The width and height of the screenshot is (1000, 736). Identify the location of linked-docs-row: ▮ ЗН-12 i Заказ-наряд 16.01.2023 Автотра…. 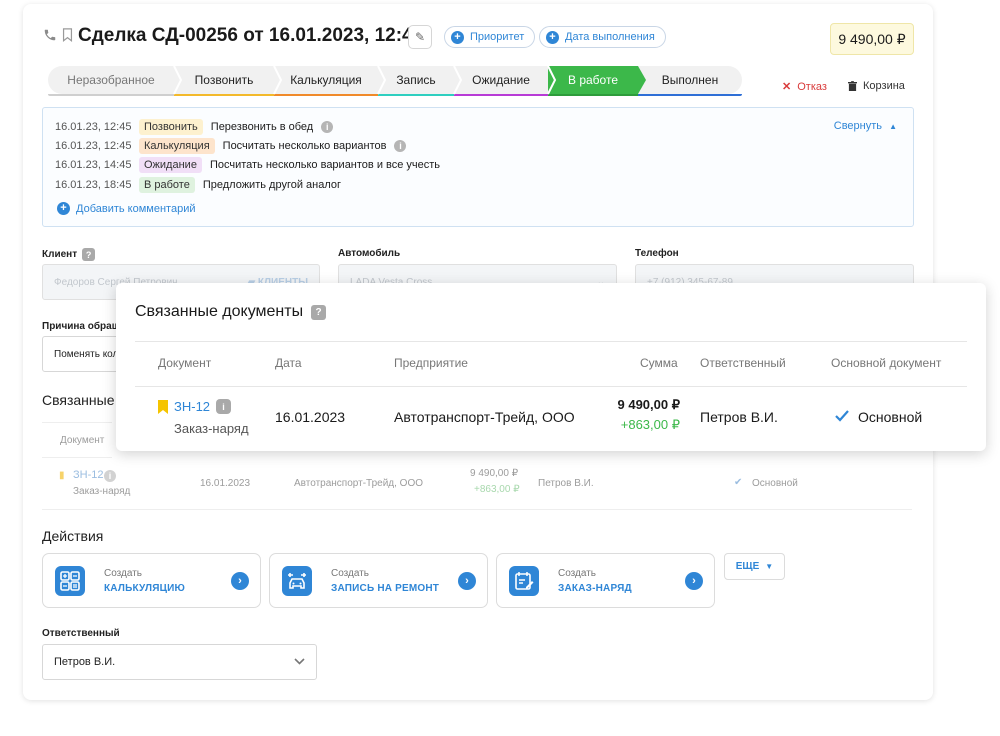
(477, 484).